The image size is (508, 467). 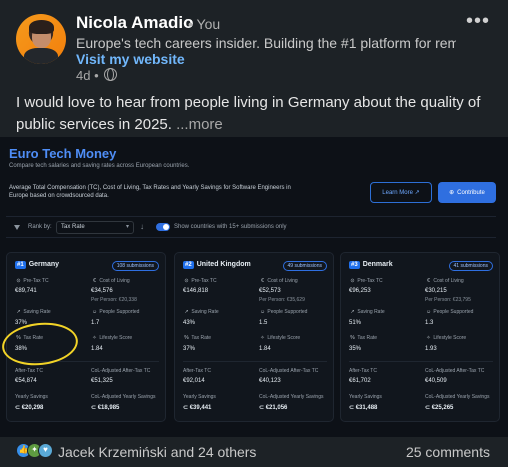 I want to click on learn-more-label: Learn More, so click(x=397, y=192).